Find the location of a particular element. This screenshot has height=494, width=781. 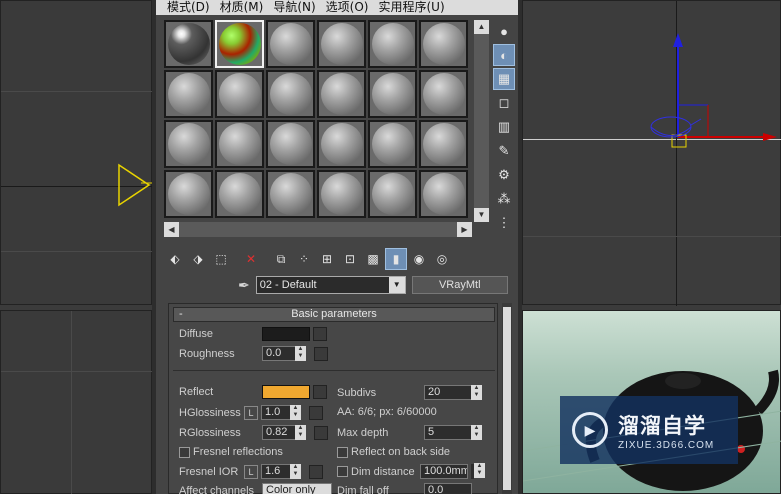

sample-uv-tiling-icon: ◻ is located at coordinates (504, 103).